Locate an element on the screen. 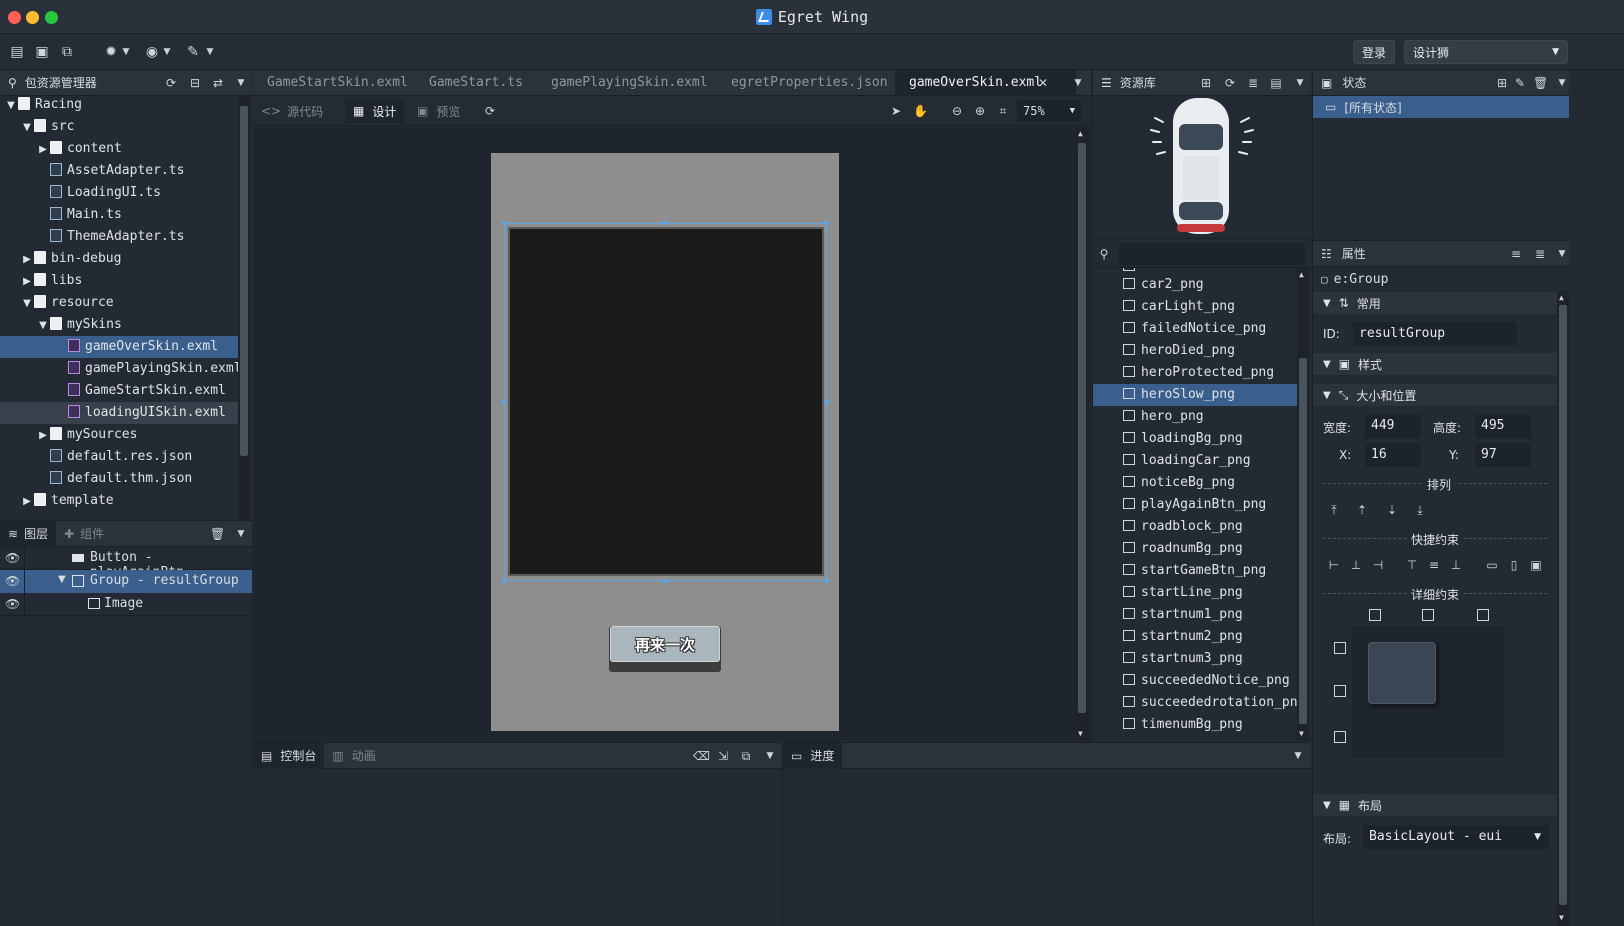 The height and width of the screenshot is (926, 1624). scroll-lock-icon: ⇲ is located at coordinates (723, 756).